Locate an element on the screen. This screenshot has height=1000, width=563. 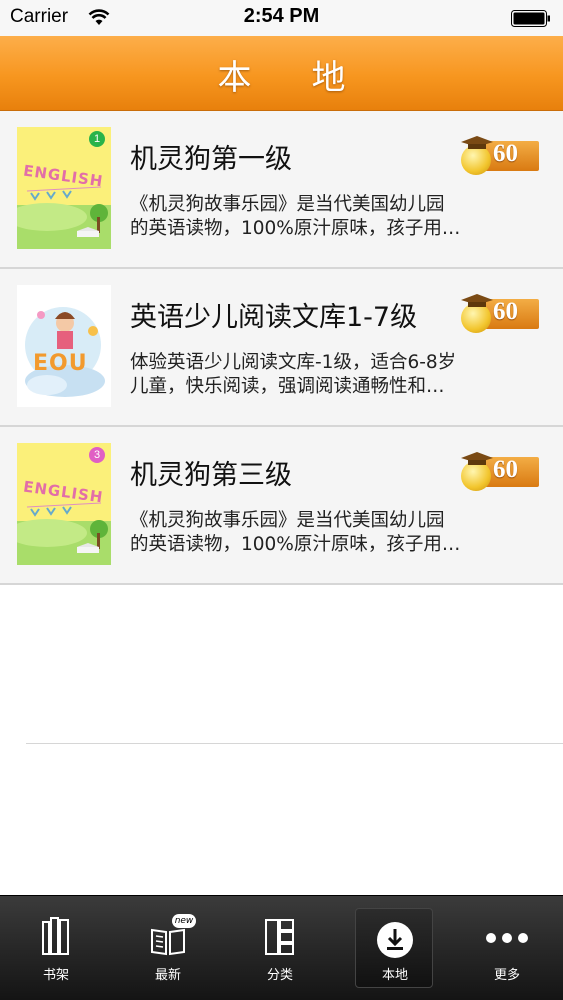
battery-icon is located at coordinates (530, 18).